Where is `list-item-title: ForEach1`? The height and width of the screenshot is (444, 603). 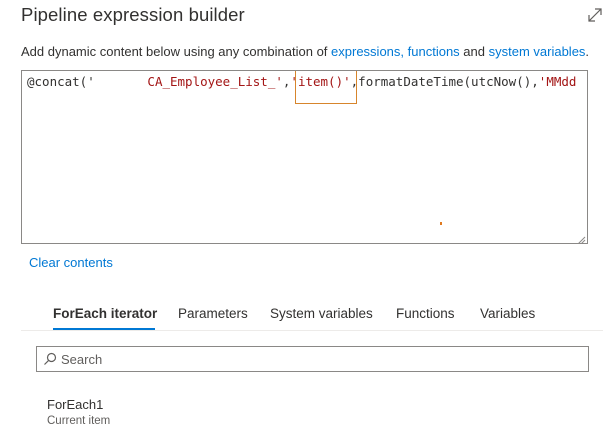 list-item-title: ForEach1 is located at coordinates (75, 404).